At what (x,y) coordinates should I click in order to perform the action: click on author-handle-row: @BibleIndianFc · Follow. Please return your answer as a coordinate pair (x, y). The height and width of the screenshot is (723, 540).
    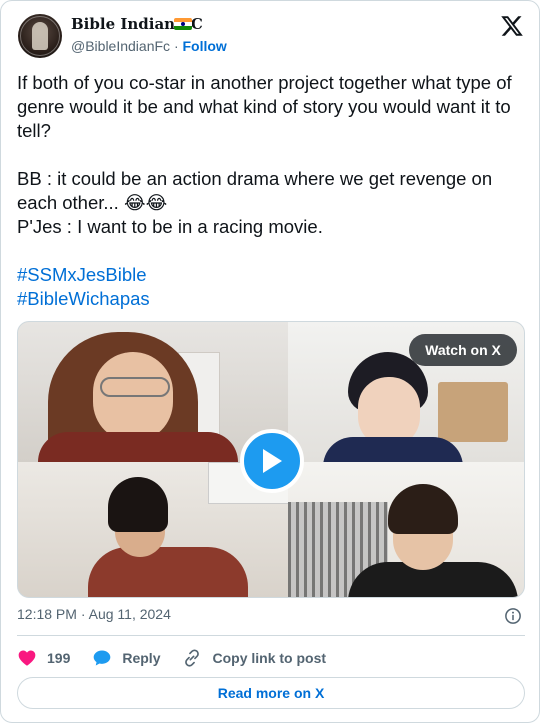
    Looking at the image, I should click on (149, 46).